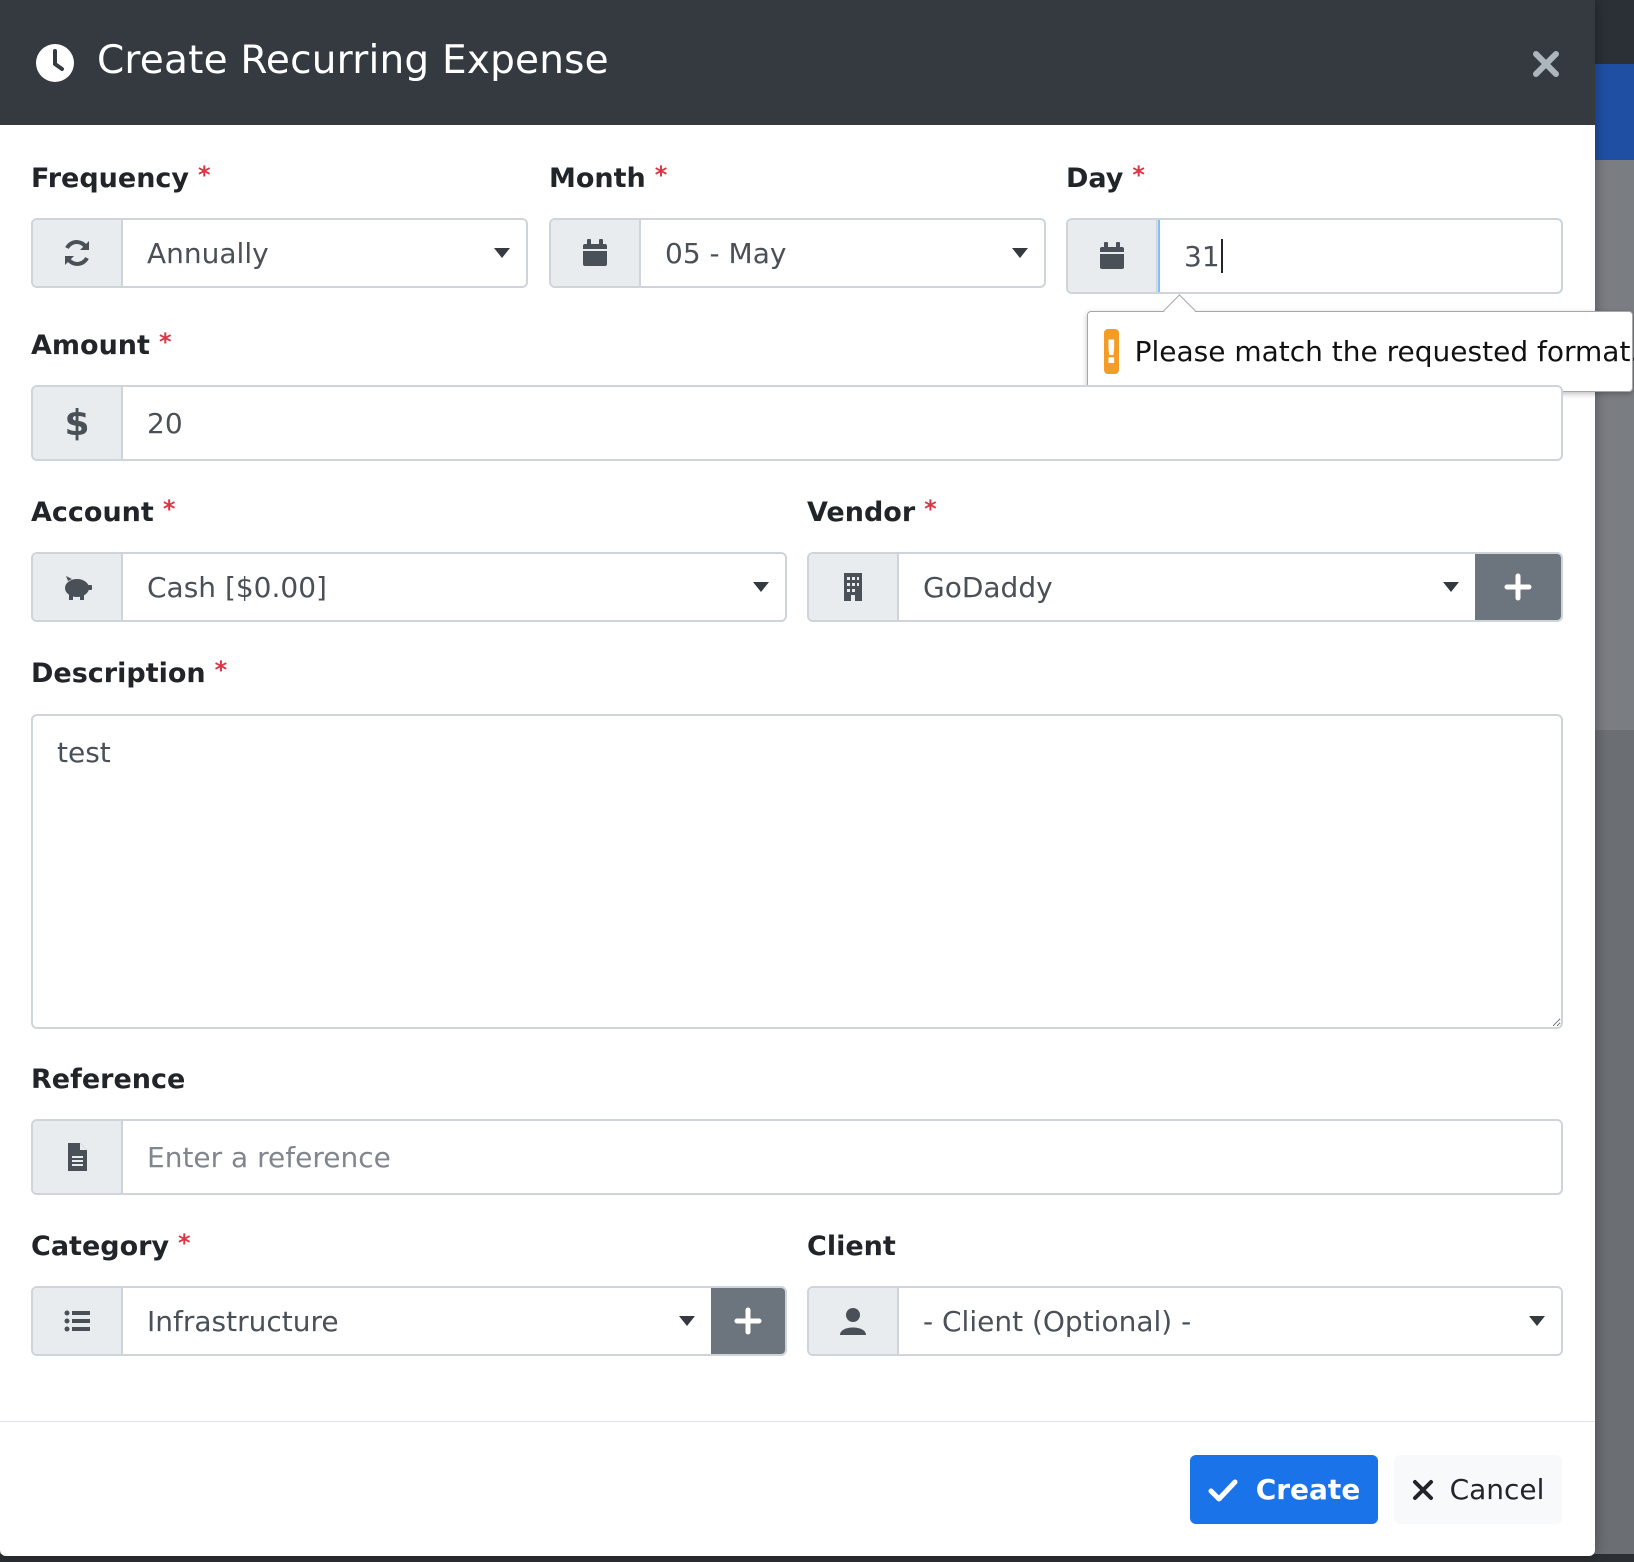  Describe the element at coordinates (988, 587) in the screenshot. I see `vendor-value-text: GoDaddy` at that location.